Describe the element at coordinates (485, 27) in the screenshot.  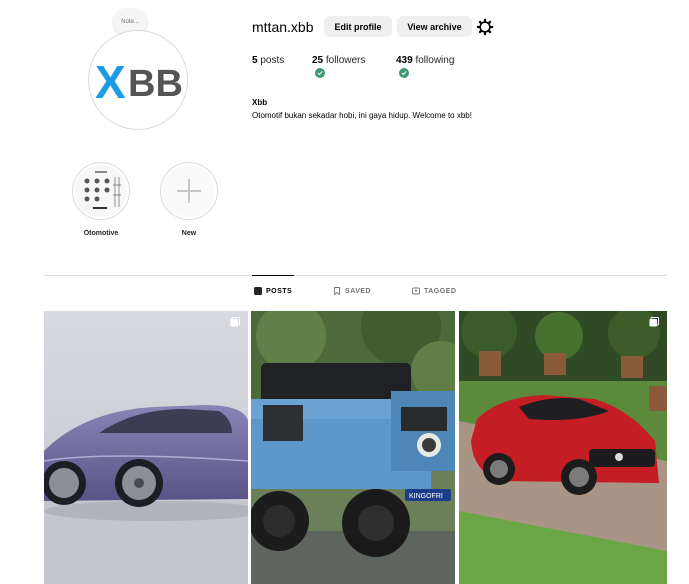
I see `settings-gear-icon` at that location.